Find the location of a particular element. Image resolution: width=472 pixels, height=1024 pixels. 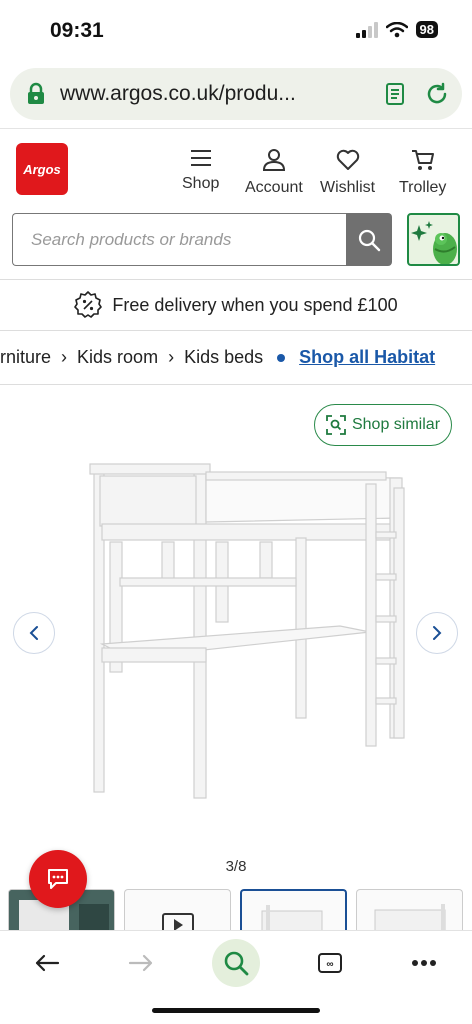

chevron-left-icon is located at coordinates (33, 633).